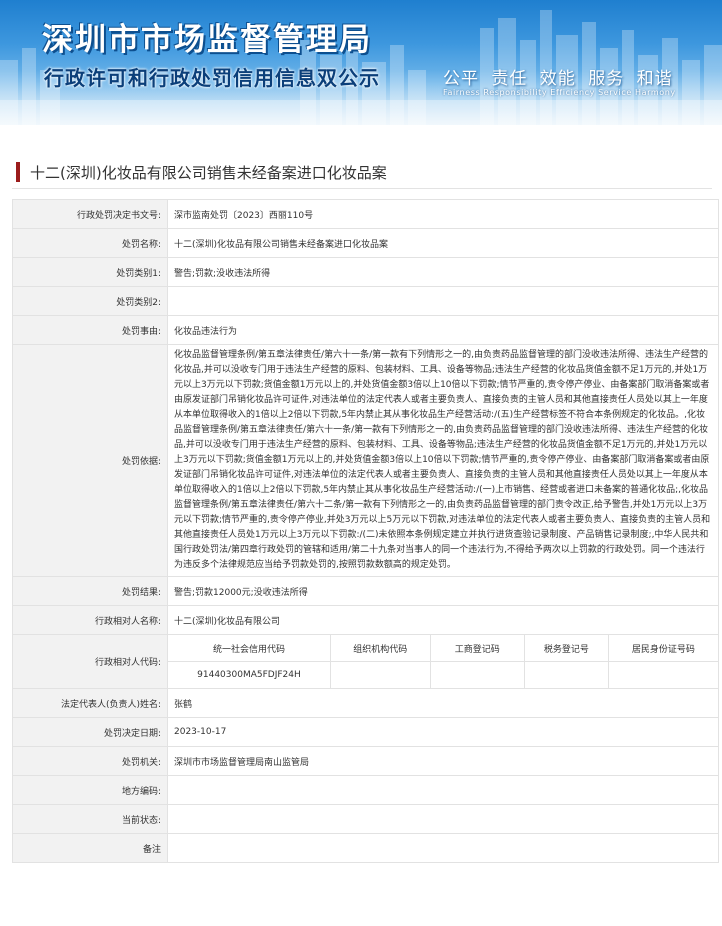  What do you see at coordinates (90, 732) in the screenshot?
I see `field-label: 处罚决定日期:` at bounding box center [90, 732].